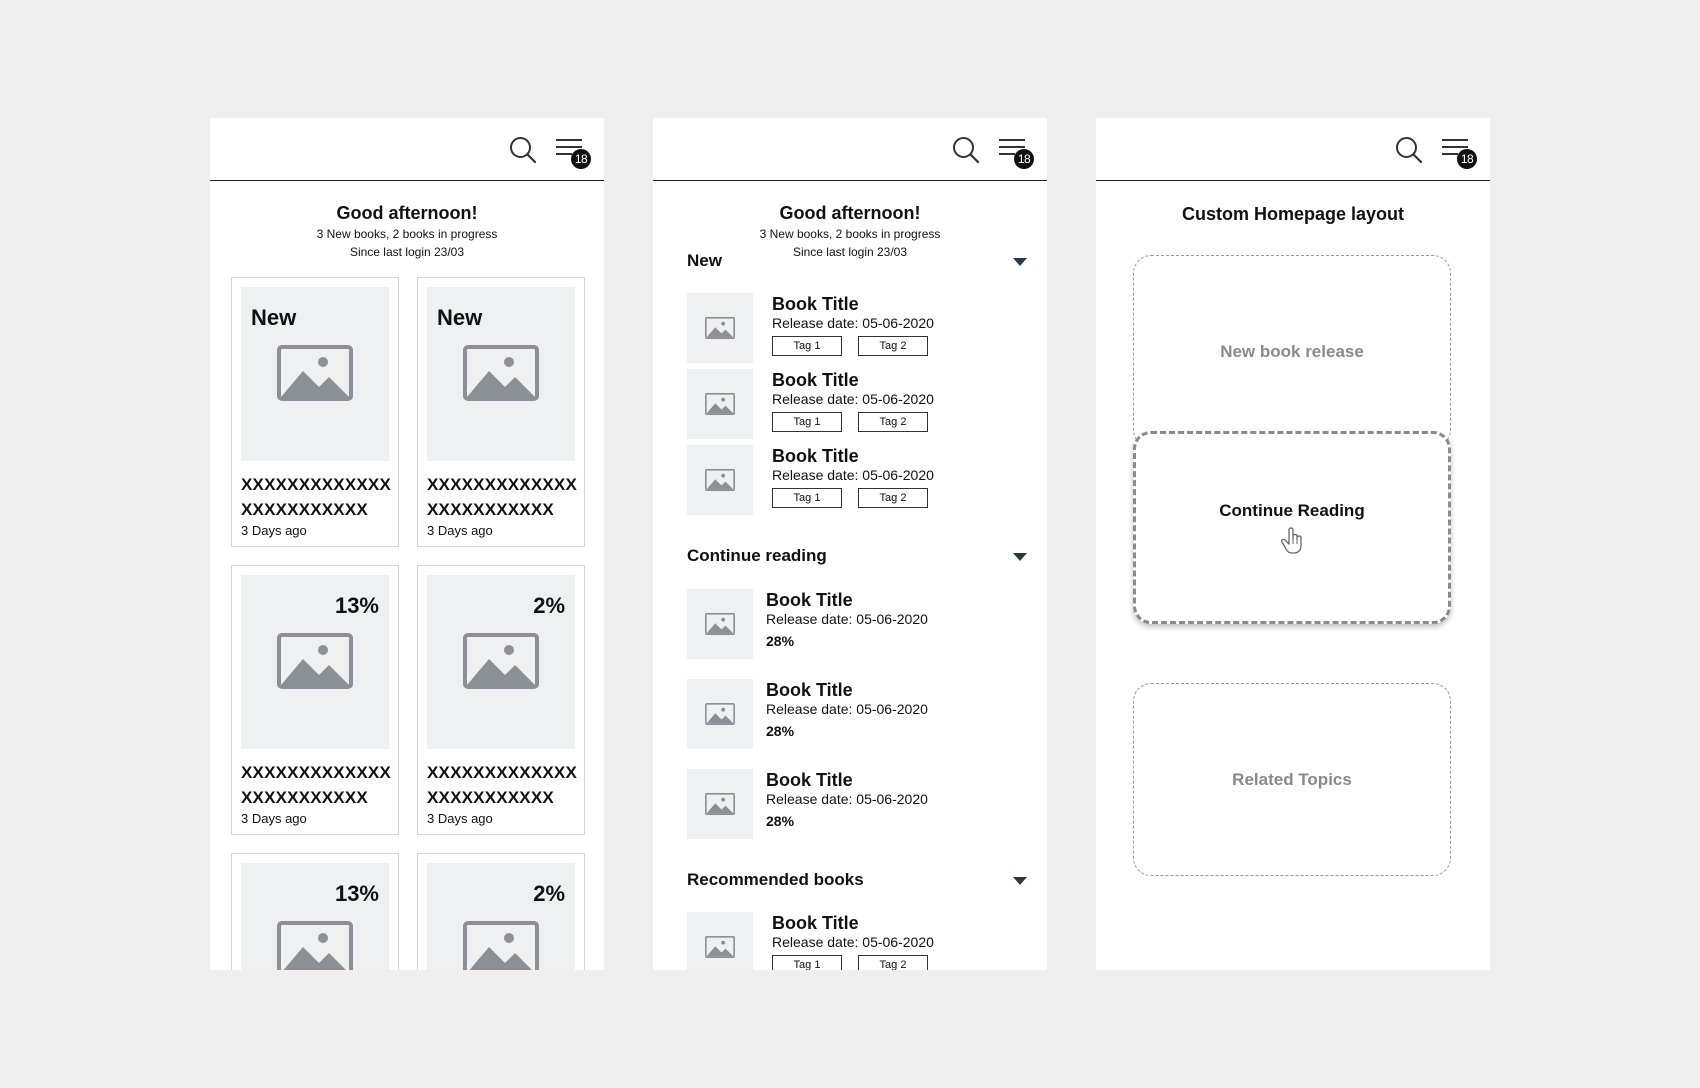 This screenshot has width=1700, height=1088. Describe the element at coordinates (1291, 540) in the screenshot. I see `hand-pointer-icon` at that location.